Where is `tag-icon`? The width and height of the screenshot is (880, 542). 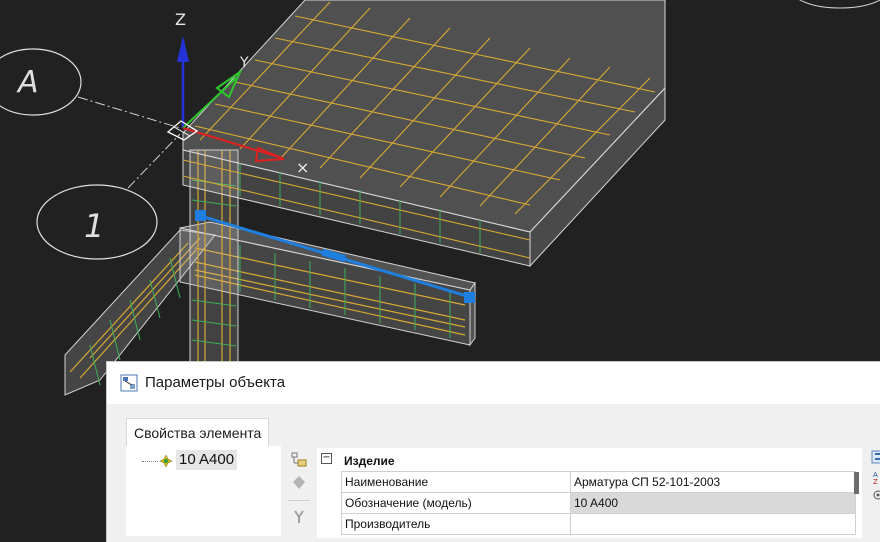 tag-icon is located at coordinates (299, 483).